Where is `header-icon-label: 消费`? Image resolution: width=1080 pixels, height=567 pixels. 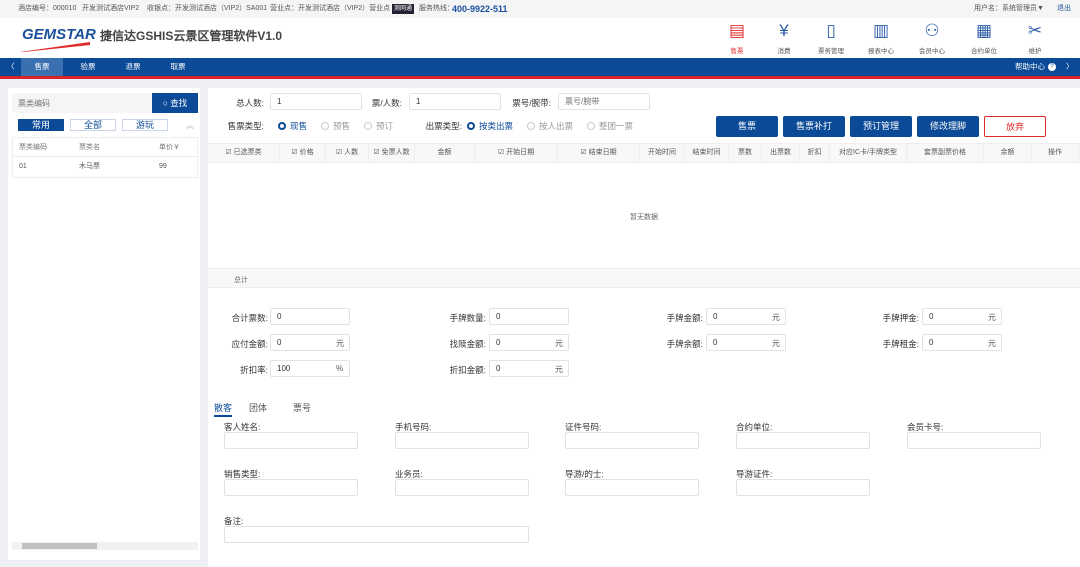 header-icon-label: 消费 is located at coordinates (784, 51).